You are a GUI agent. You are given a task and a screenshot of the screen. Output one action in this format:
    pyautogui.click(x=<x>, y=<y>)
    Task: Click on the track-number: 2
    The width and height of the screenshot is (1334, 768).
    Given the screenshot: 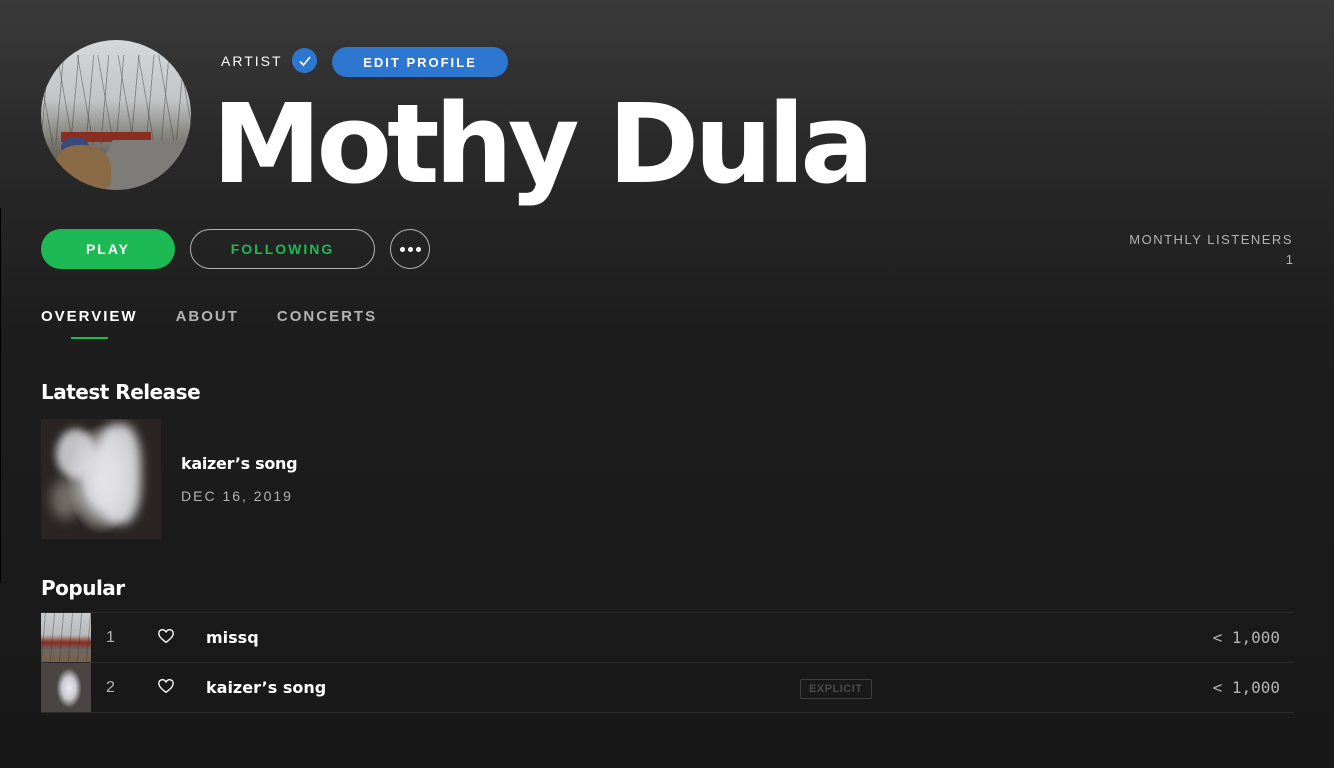 What is the action you would take?
    pyautogui.click(x=110, y=687)
    